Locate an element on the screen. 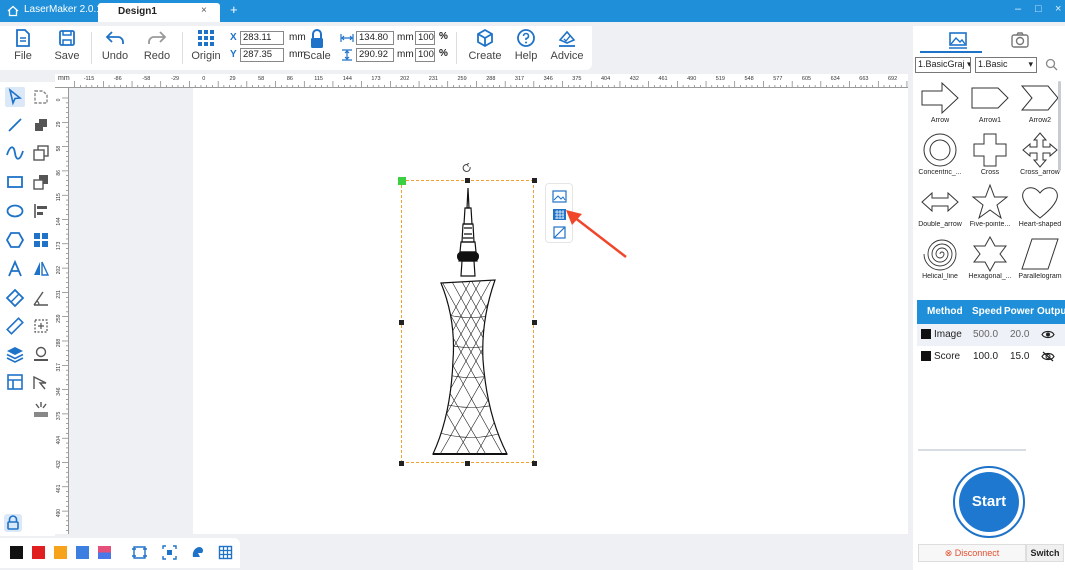  zoom-fit-icon is located at coordinates (169, 552).